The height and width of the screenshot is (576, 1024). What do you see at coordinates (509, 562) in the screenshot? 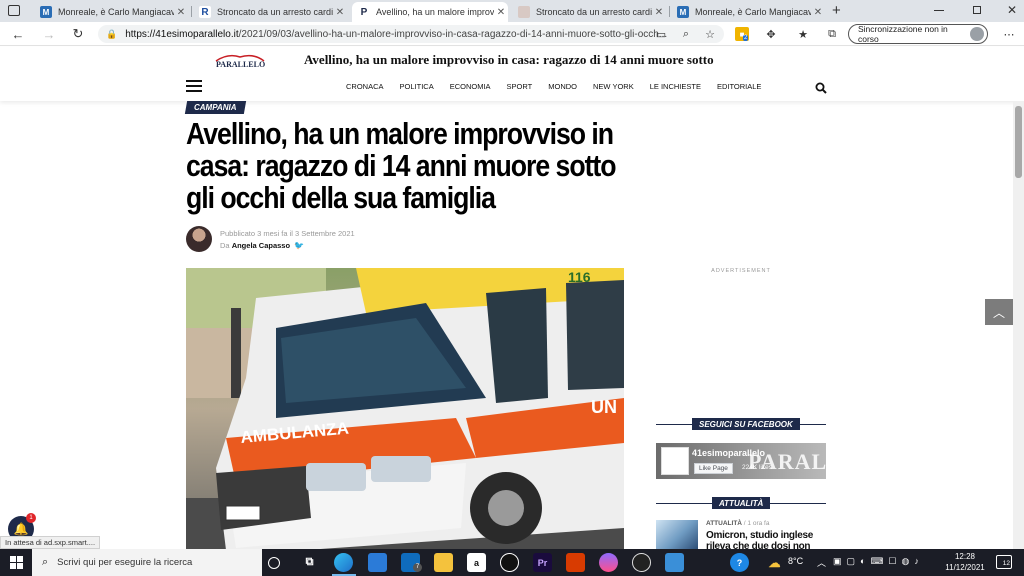
I see `app-icon` at bounding box center [509, 562].